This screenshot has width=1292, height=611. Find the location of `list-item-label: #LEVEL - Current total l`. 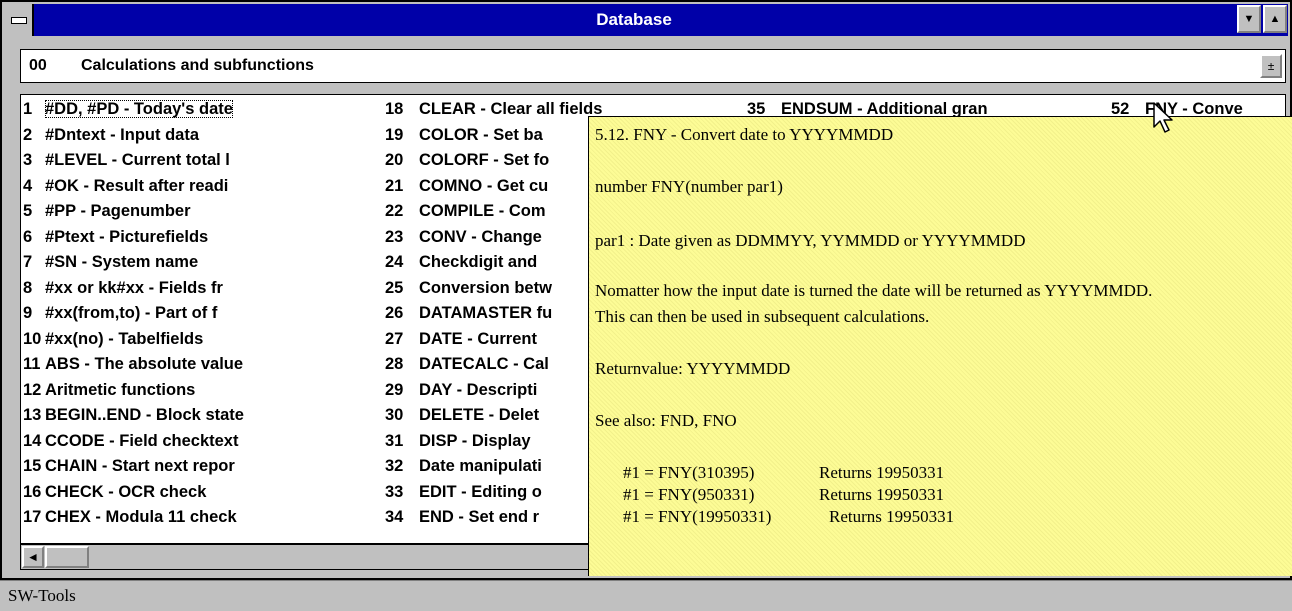

list-item-label: #LEVEL - Current total l is located at coordinates (137, 160).